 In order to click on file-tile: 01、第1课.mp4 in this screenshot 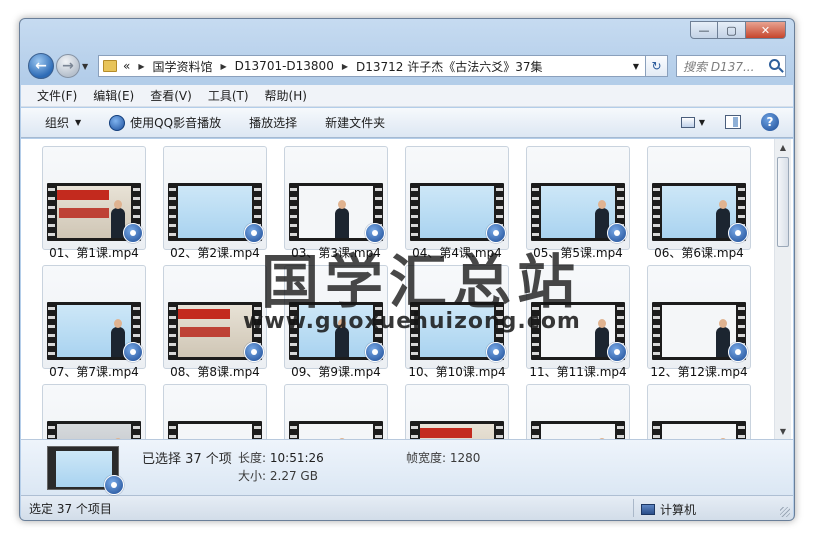, I will do `click(94, 203)`.